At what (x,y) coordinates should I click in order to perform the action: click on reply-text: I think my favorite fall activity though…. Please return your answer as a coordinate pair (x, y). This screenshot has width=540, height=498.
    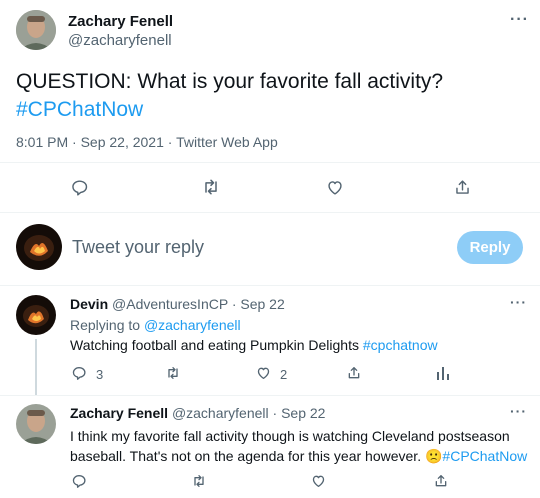
    Looking at the image, I should click on (298, 446).